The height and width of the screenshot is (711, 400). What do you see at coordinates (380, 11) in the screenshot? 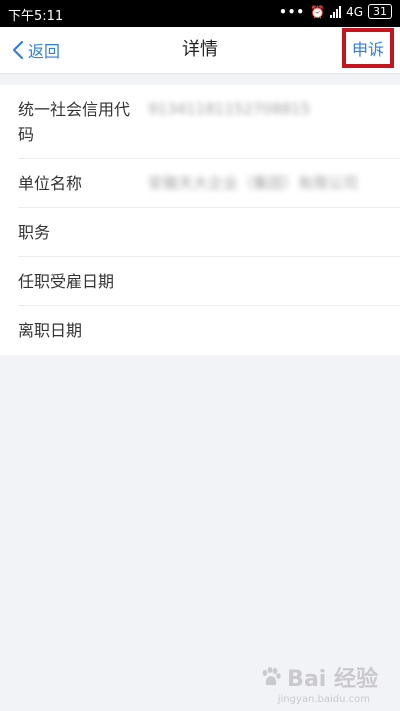
I see `battery-icon: 31` at bounding box center [380, 11].